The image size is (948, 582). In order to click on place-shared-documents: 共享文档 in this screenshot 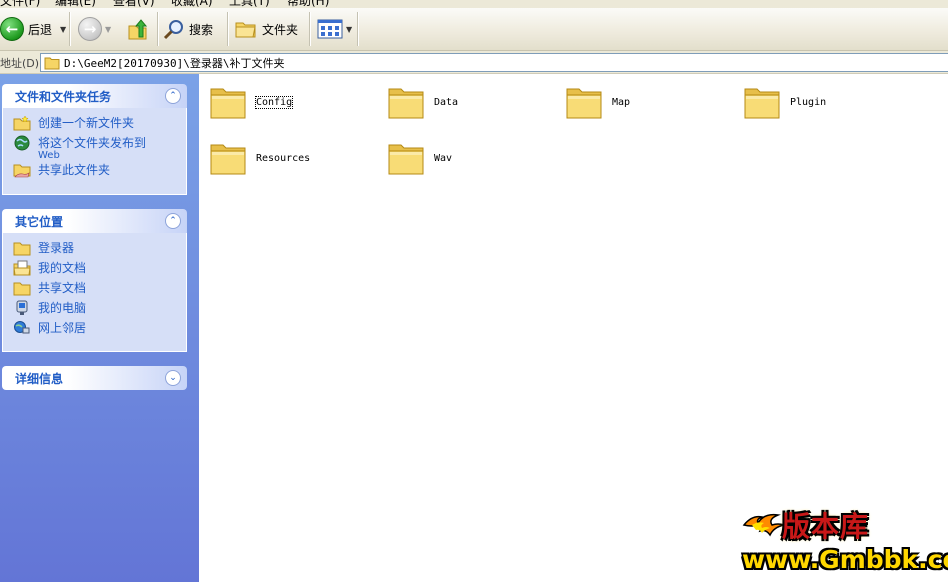, I will do `click(99, 289)`.